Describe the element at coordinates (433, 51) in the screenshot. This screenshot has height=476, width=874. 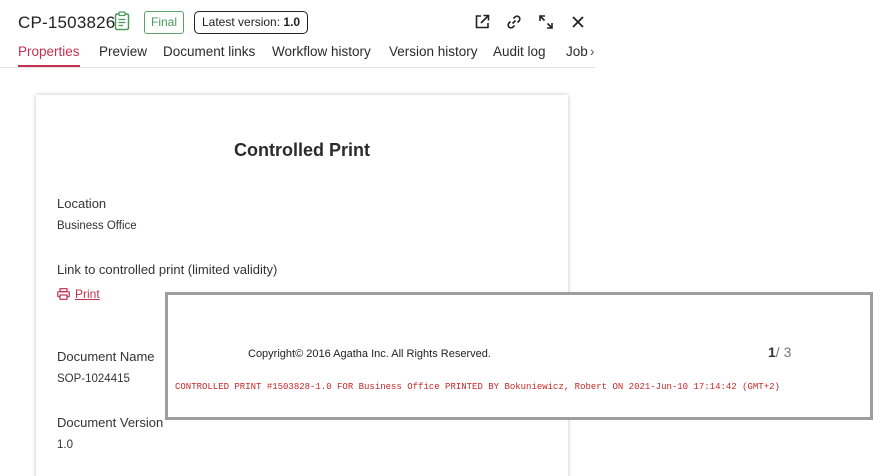
I see `tab-version-history: Version history` at that location.